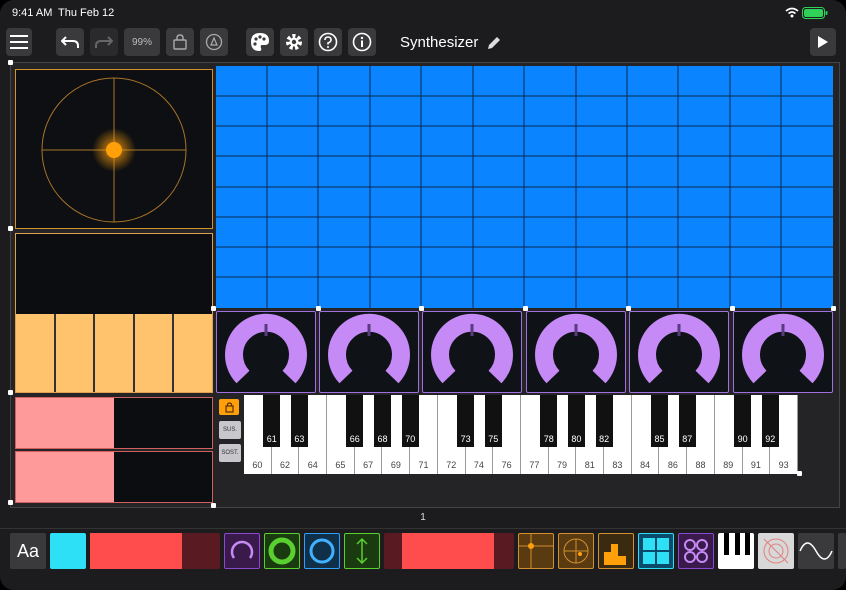 This screenshot has width=846, height=590. I want to click on black-key: 63, so click(299, 421).